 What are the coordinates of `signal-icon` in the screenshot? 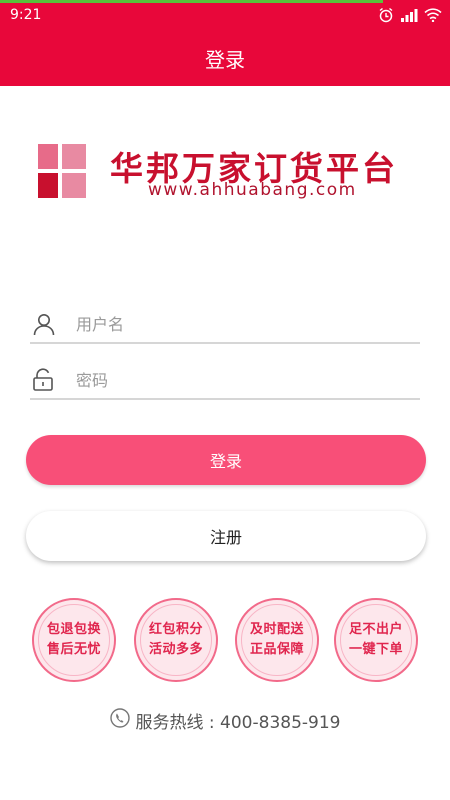 It's located at (409, 15).